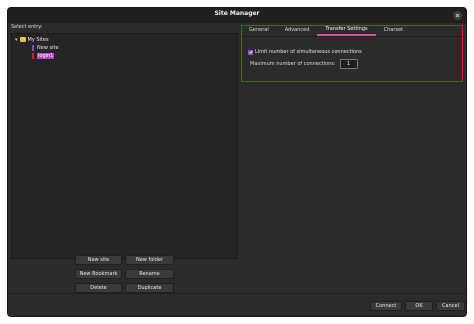 Image resolution: width=474 pixels, height=324 pixels. I want to click on tree-site-login1: login1, so click(43, 55).